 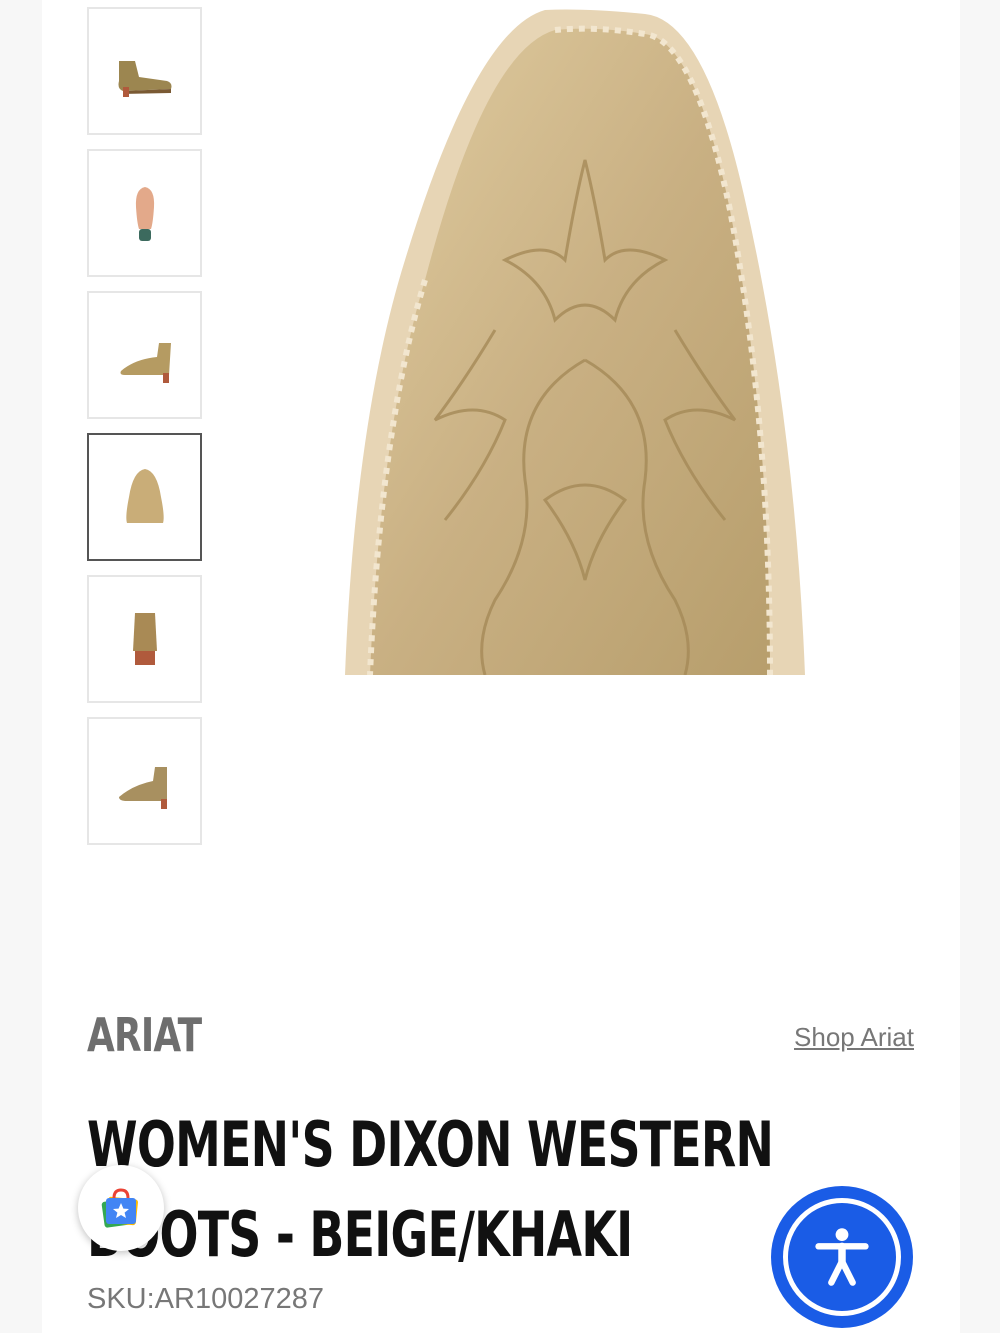 I want to click on shop-brand-link: Shop Ariat, so click(x=854, y=1037).